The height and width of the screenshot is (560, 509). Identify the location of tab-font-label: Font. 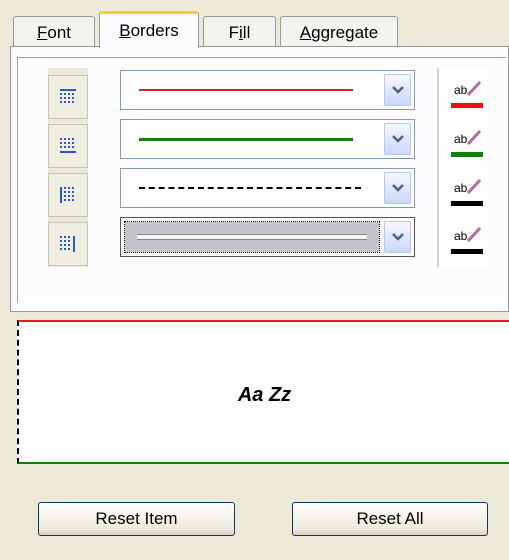
(54, 32).